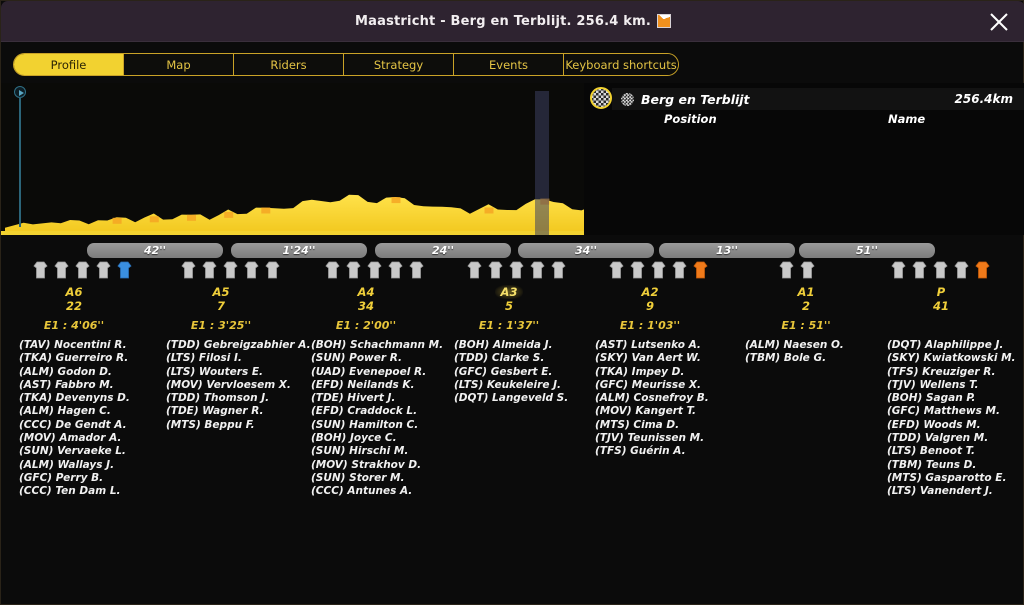  I want to click on list-item: (SUN) Power R., so click(386, 358).